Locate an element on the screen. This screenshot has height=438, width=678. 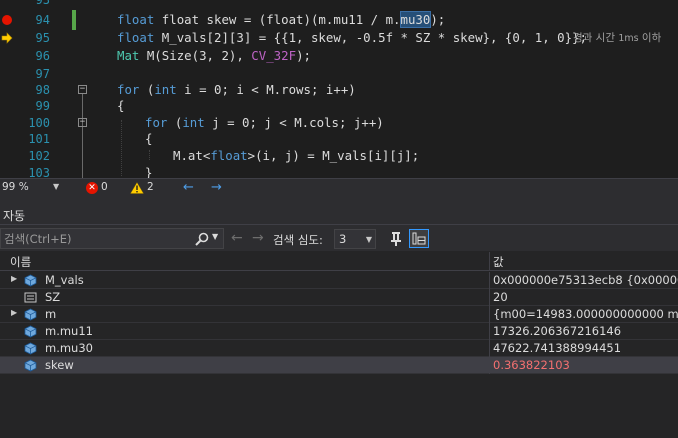
autos-header: 자동 is located at coordinates (339, 212).